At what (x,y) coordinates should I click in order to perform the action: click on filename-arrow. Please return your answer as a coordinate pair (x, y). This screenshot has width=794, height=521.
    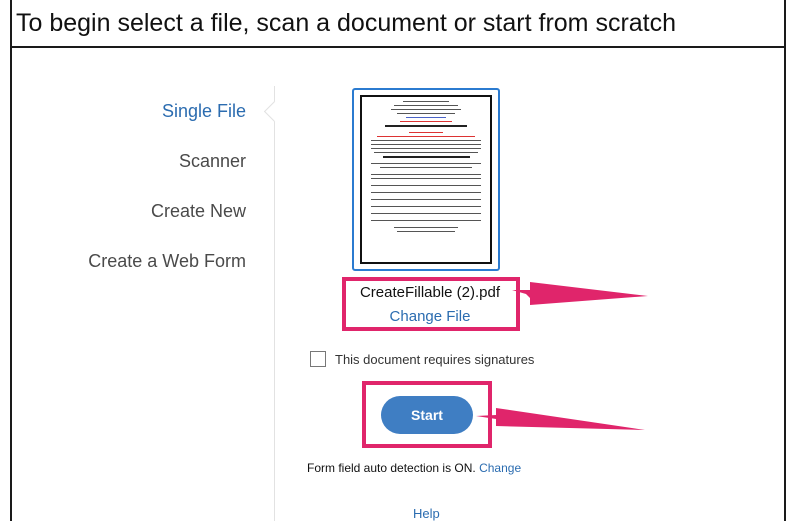
    Looking at the image, I should click on (580, 293).